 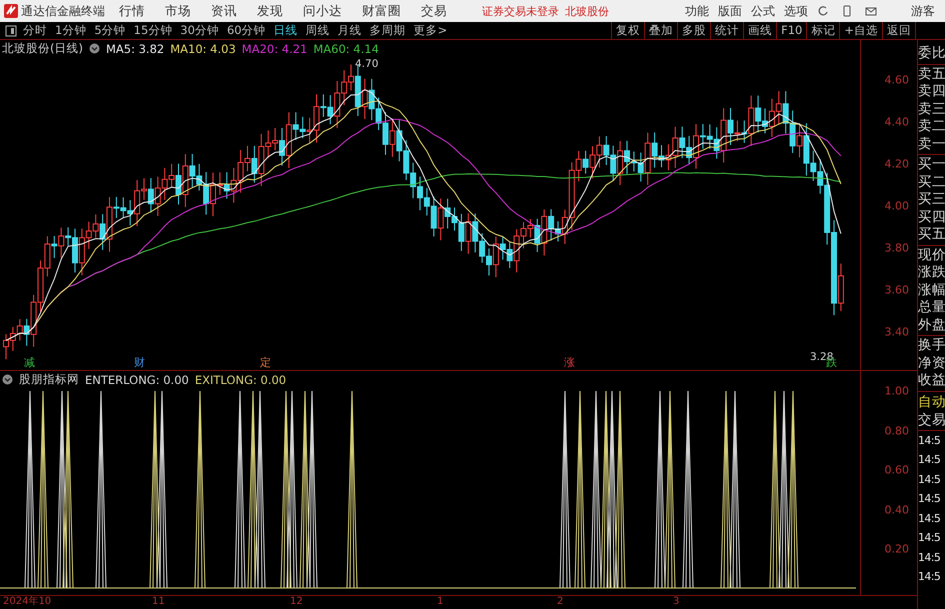 What do you see at coordinates (322, 11) in the screenshot?
I see `menu-item: 问小达` at bounding box center [322, 11].